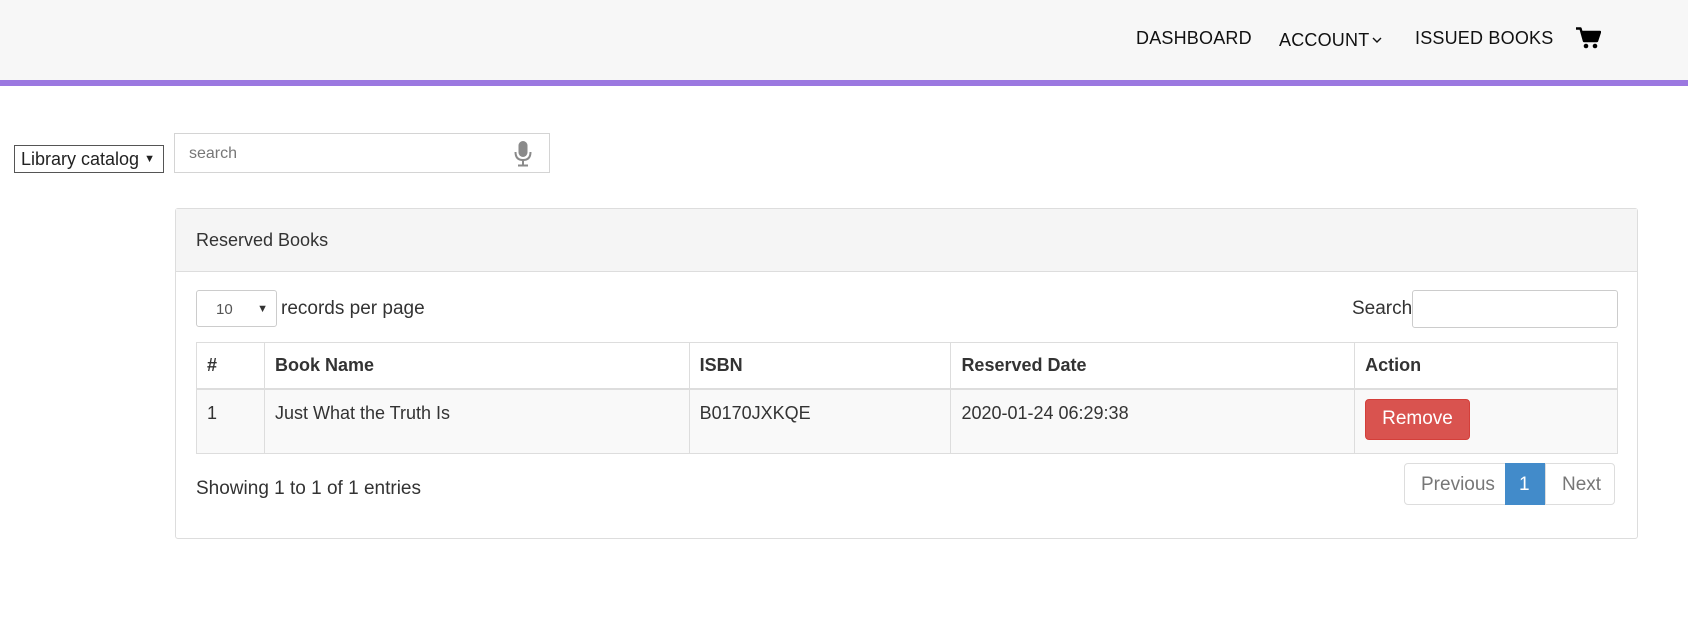  Describe the element at coordinates (820, 366) in the screenshot. I see `column-header-isbn: ISBN` at that location.